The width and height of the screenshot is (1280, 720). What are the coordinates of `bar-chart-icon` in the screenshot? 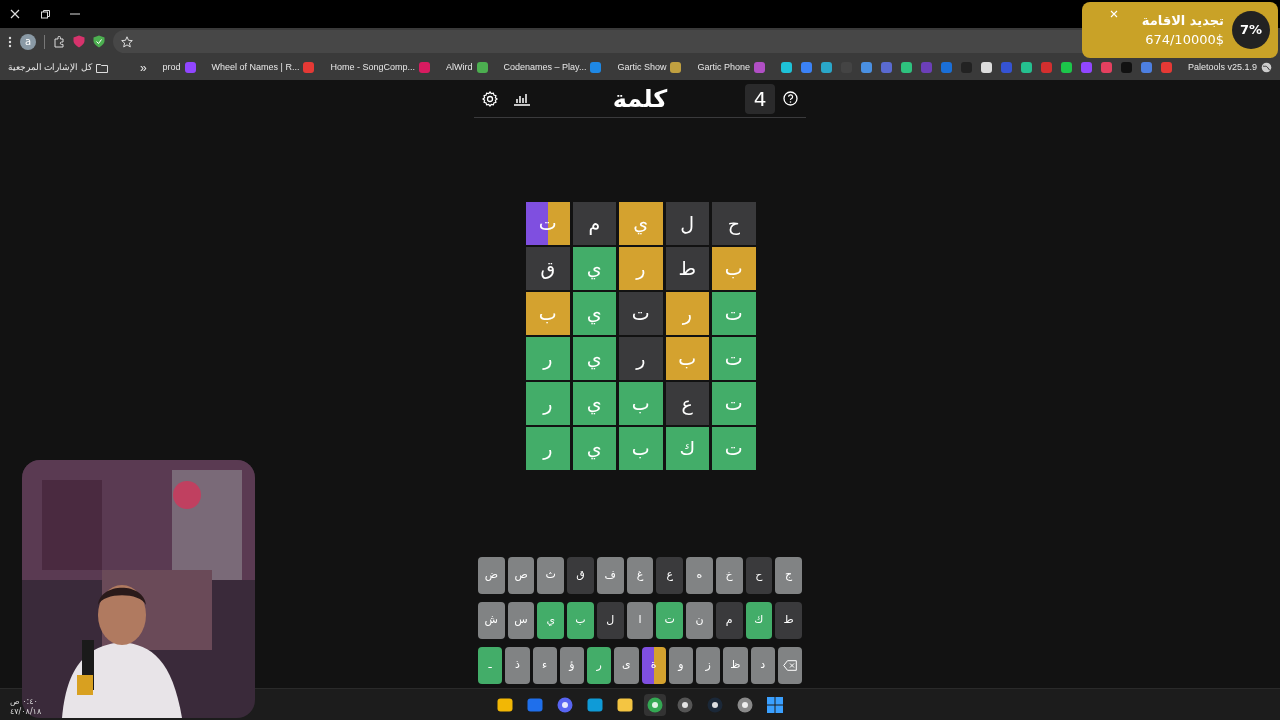 It's located at (522, 98).